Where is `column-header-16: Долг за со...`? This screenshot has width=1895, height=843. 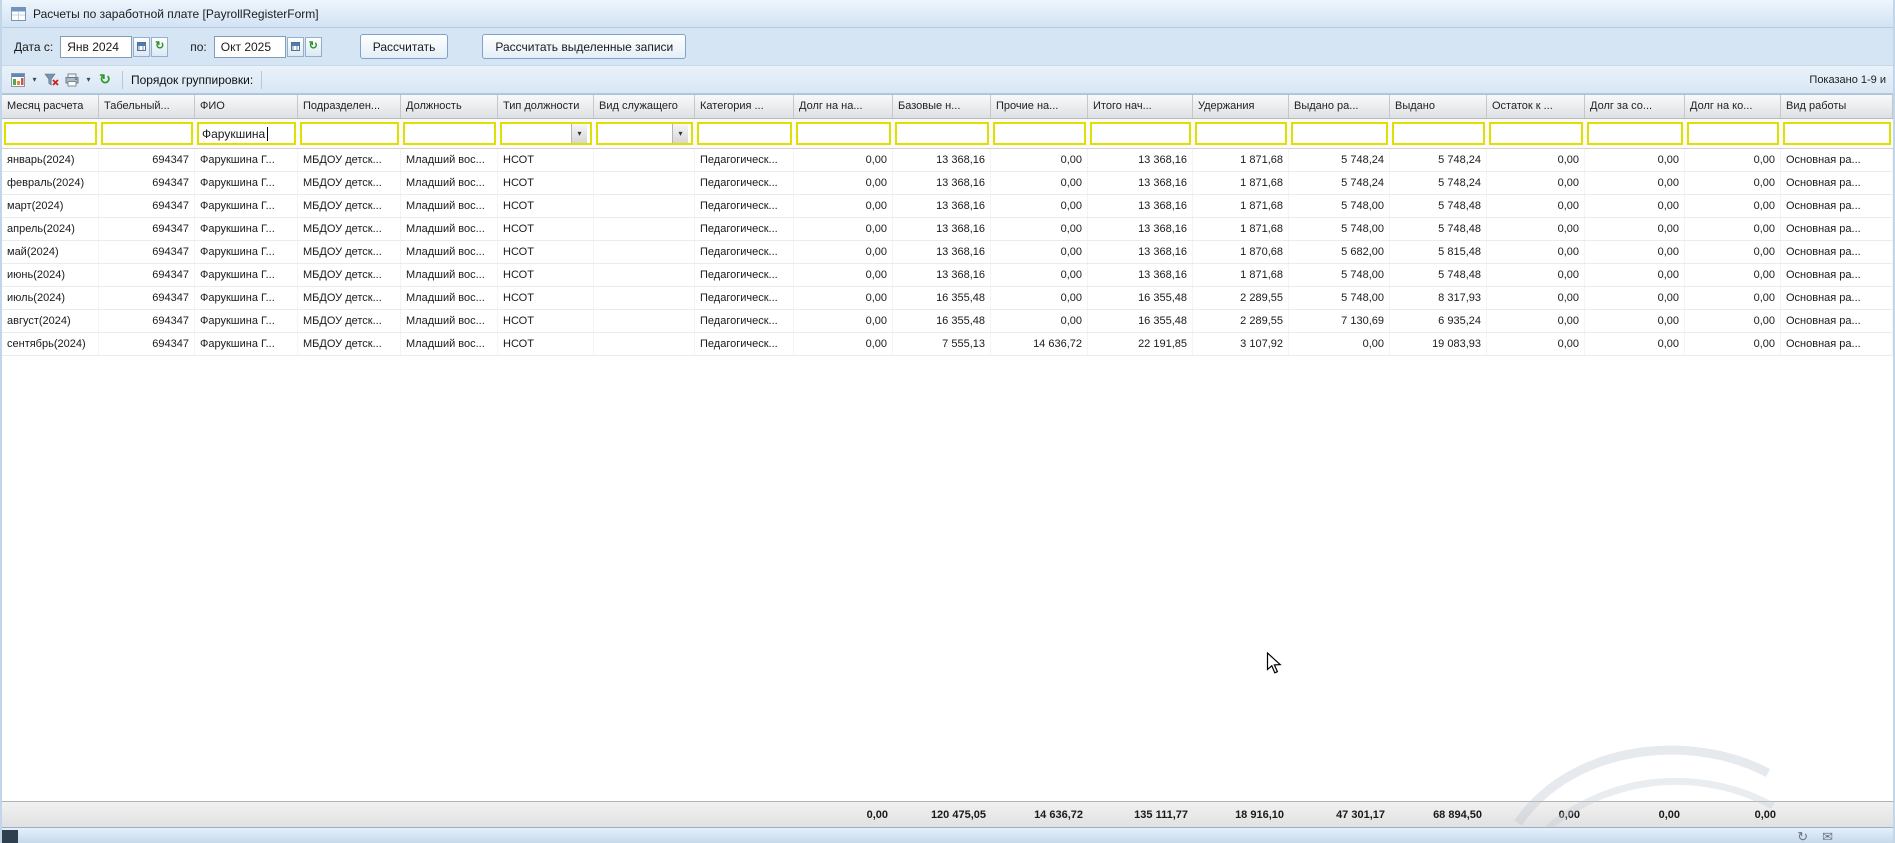
column-header-16: Долг за со... is located at coordinates (1635, 106).